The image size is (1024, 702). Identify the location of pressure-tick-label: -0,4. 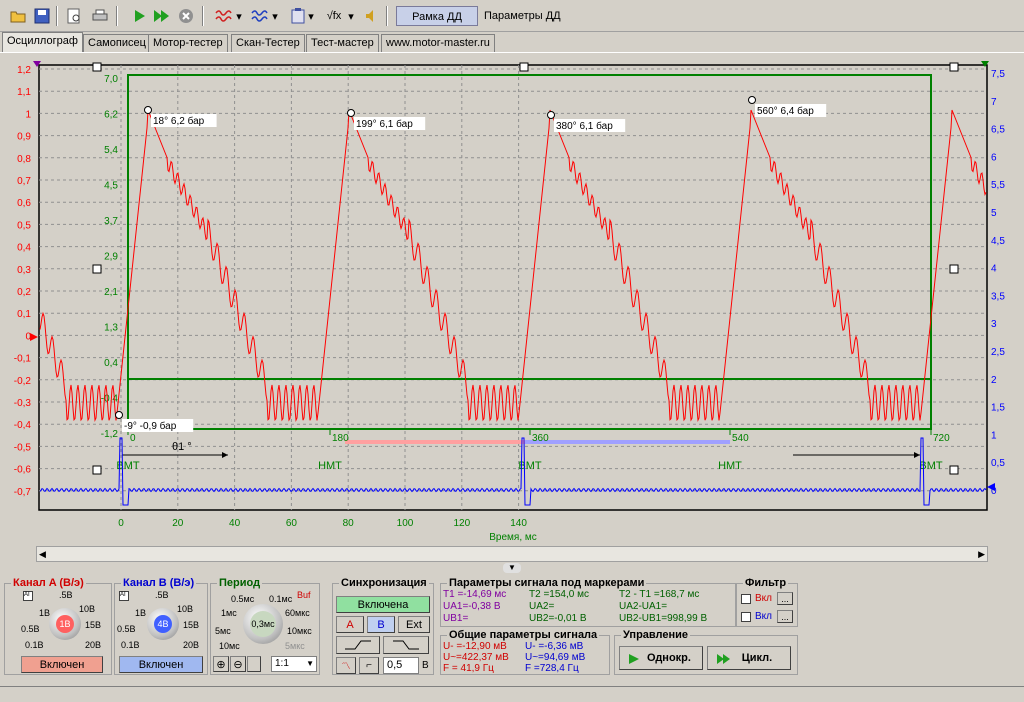
(110, 399).